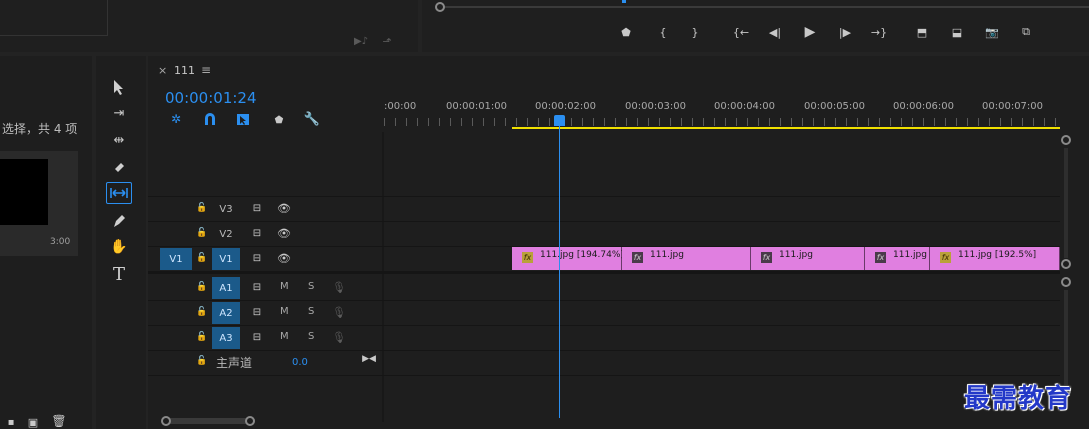  Describe the element at coordinates (922, 32) in the screenshot. I see `lift-icon: ⬒` at that location.